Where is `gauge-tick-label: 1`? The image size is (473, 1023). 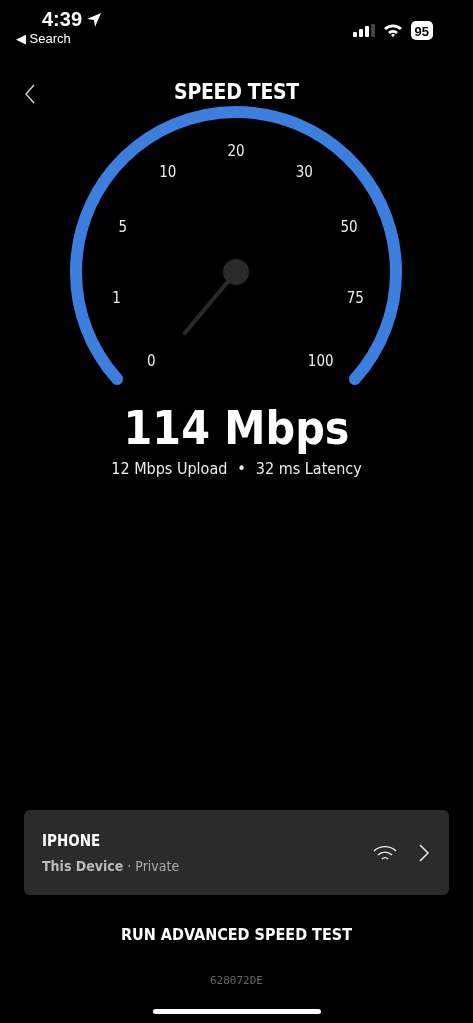
gauge-tick-label: 1 is located at coordinates (116, 298).